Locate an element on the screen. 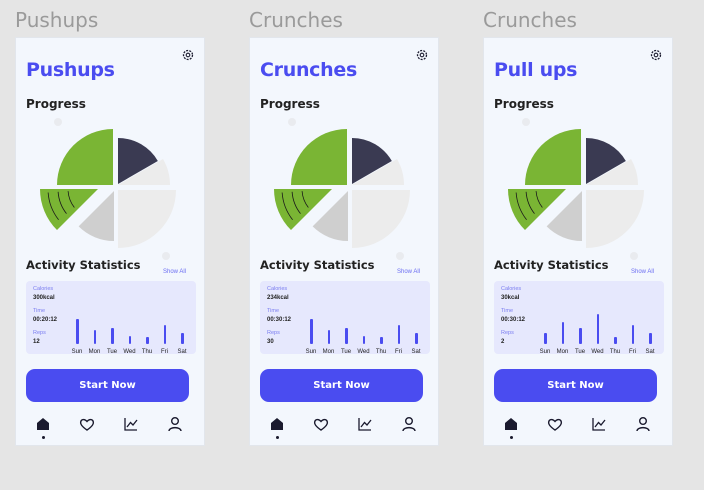  frame-label: Pushups is located at coordinates (57, 20).